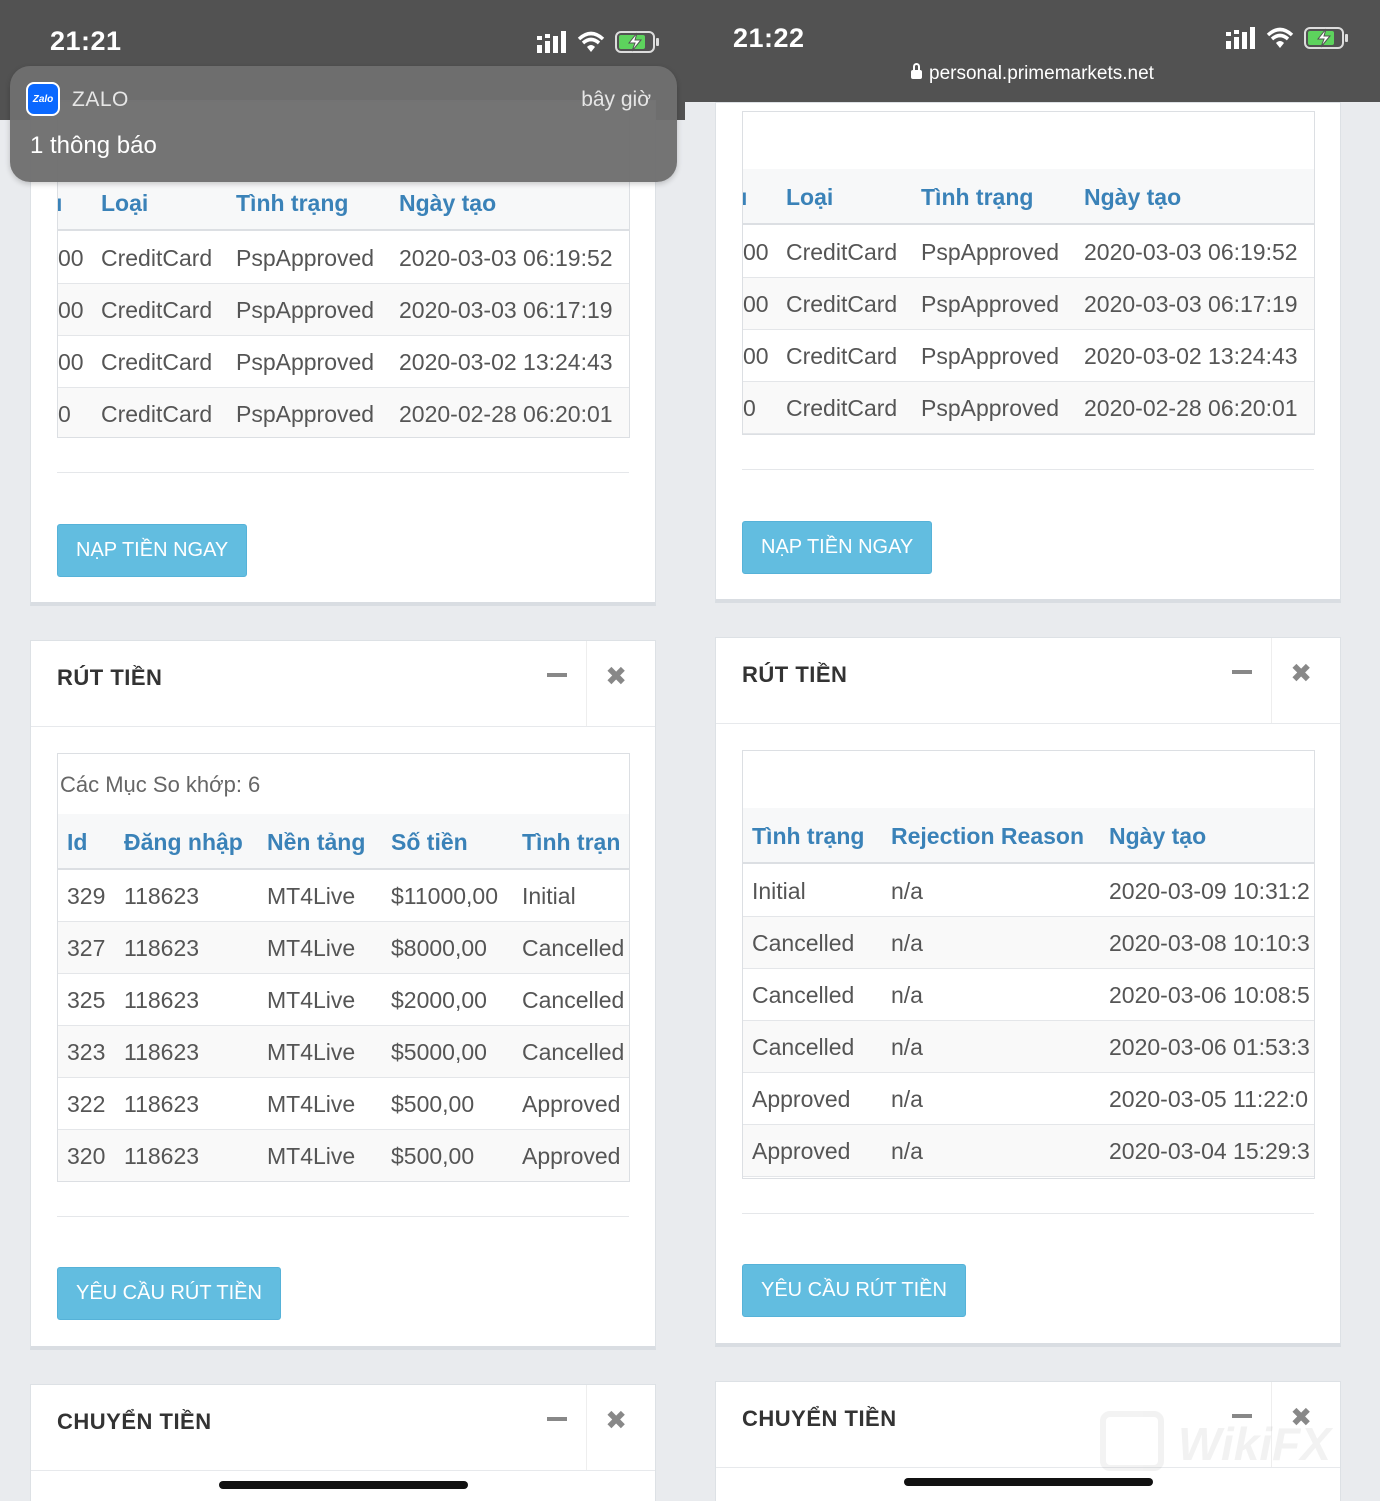 The image size is (1380, 1501). I want to click on url-text: personal.primemarkets.net, so click(1041, 73).